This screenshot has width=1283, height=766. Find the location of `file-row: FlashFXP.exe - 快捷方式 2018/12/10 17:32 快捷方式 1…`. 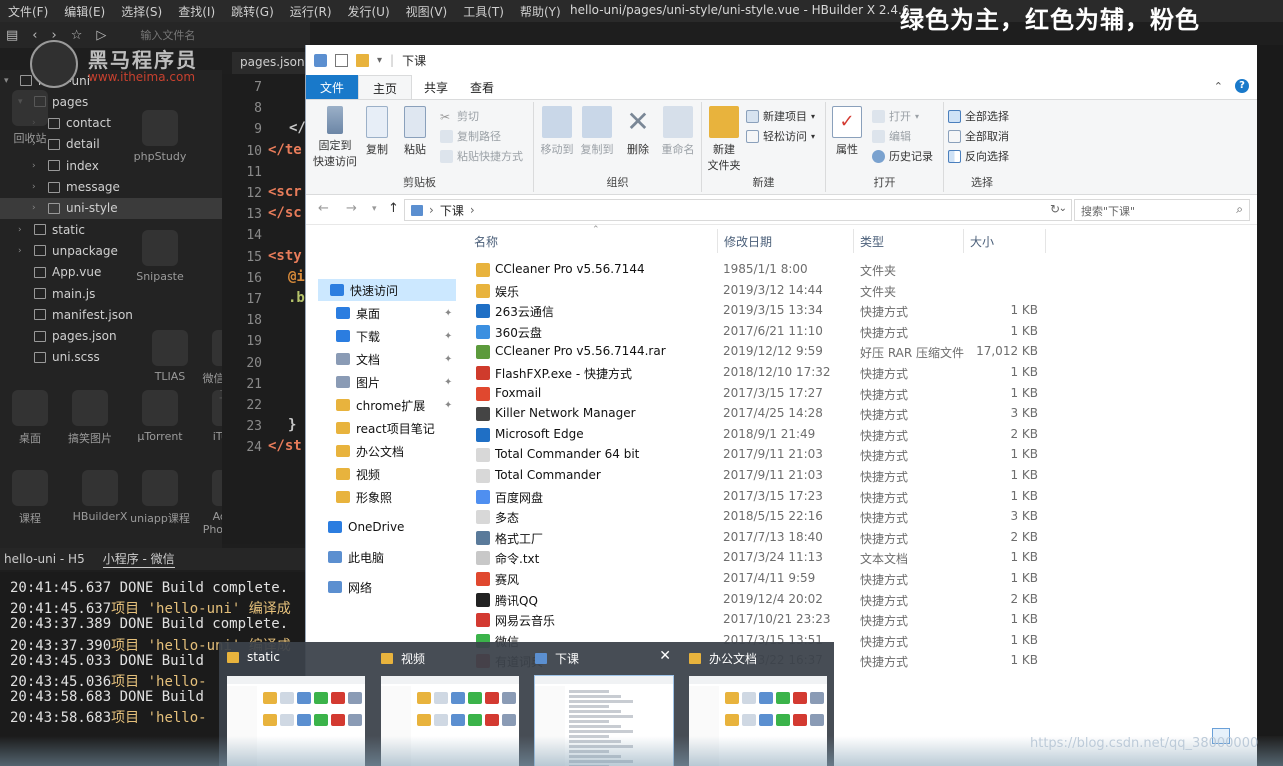

file-row: FlashFXP.exe - 快捷方式 2018/12/10 17:32 快捷方式 1… is located at coordinates (766, 373).